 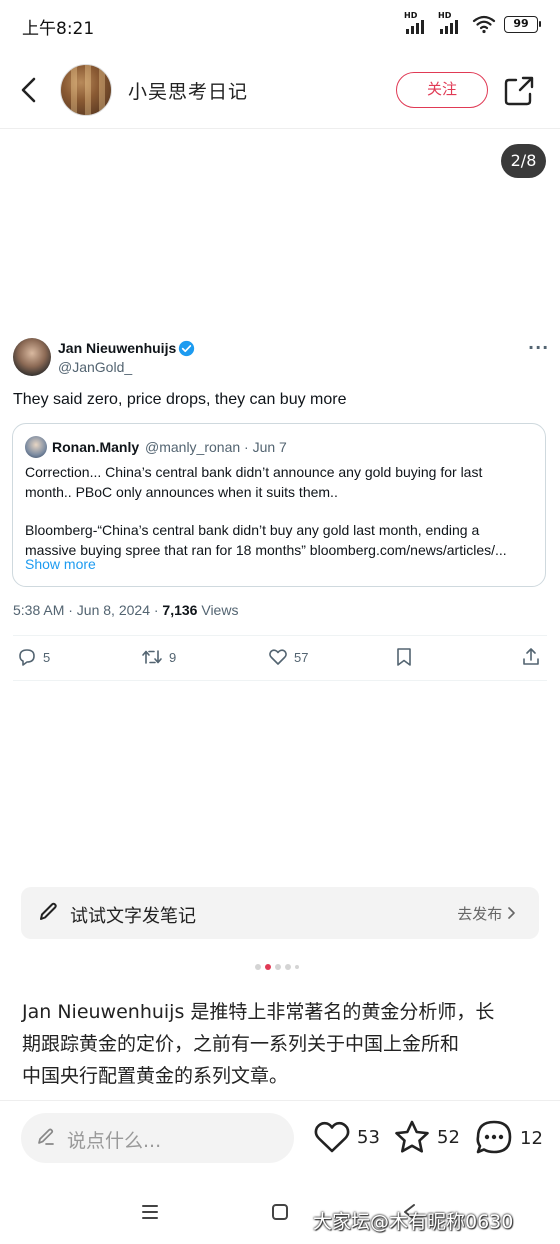 I want to click on tweet-reply: 5, so click(x=33, y=657).